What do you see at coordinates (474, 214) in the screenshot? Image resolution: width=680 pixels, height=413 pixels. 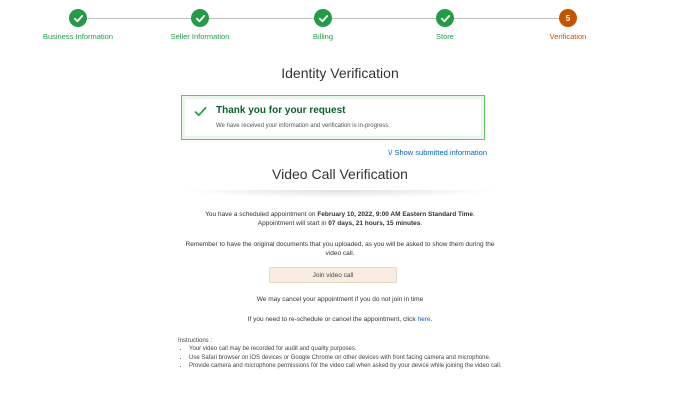 I see `scheduled-suffix: .` at bounding box center [474, 214].